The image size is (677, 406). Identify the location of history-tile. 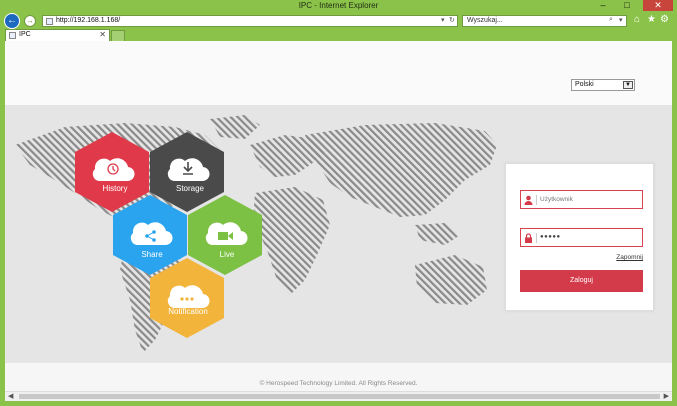
(112, 172).